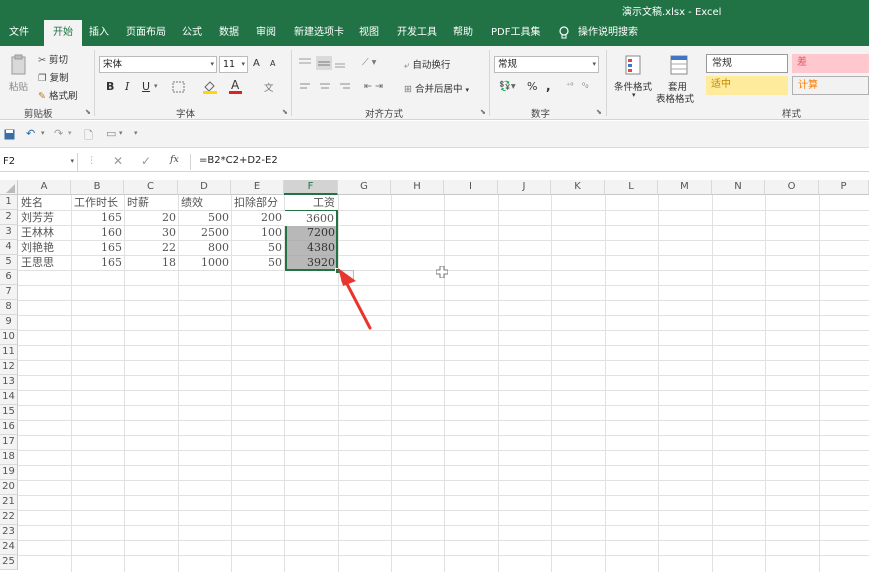  What do you see at coordinates (256, 63) in the screenshot?
I see `grow-font-button: A` at bounding box center [256, 63].